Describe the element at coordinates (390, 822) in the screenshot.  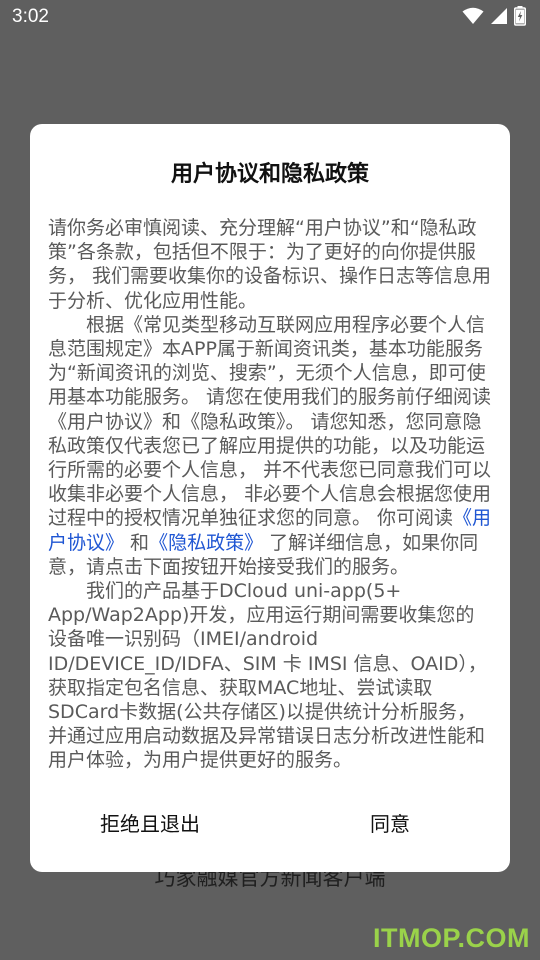
I see `agree-button: 同意` at that location.